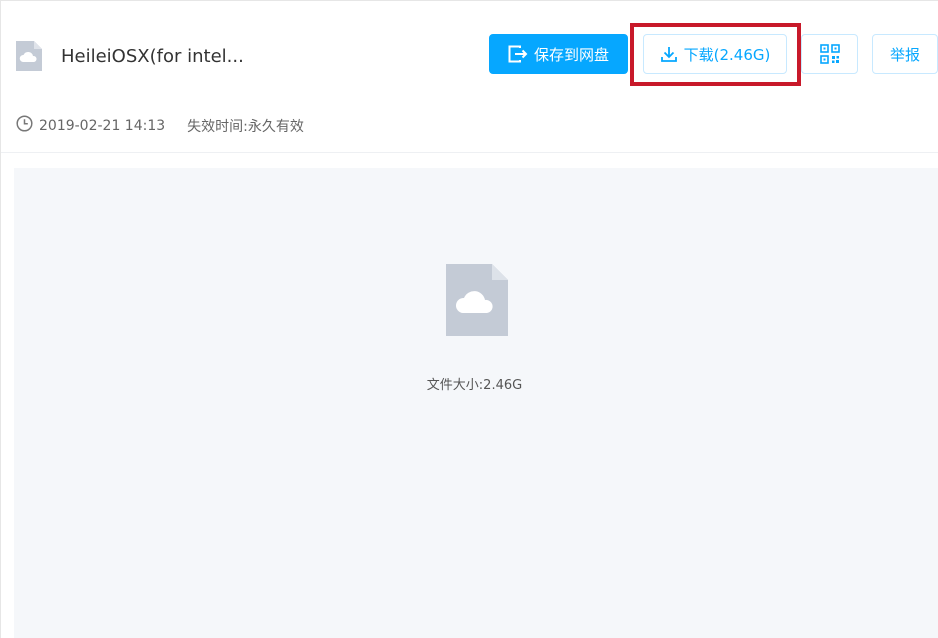 The width and height of the screenshot is (938, 638). I want to click on save-button-label: 保存到网盘, so click(571, 54).